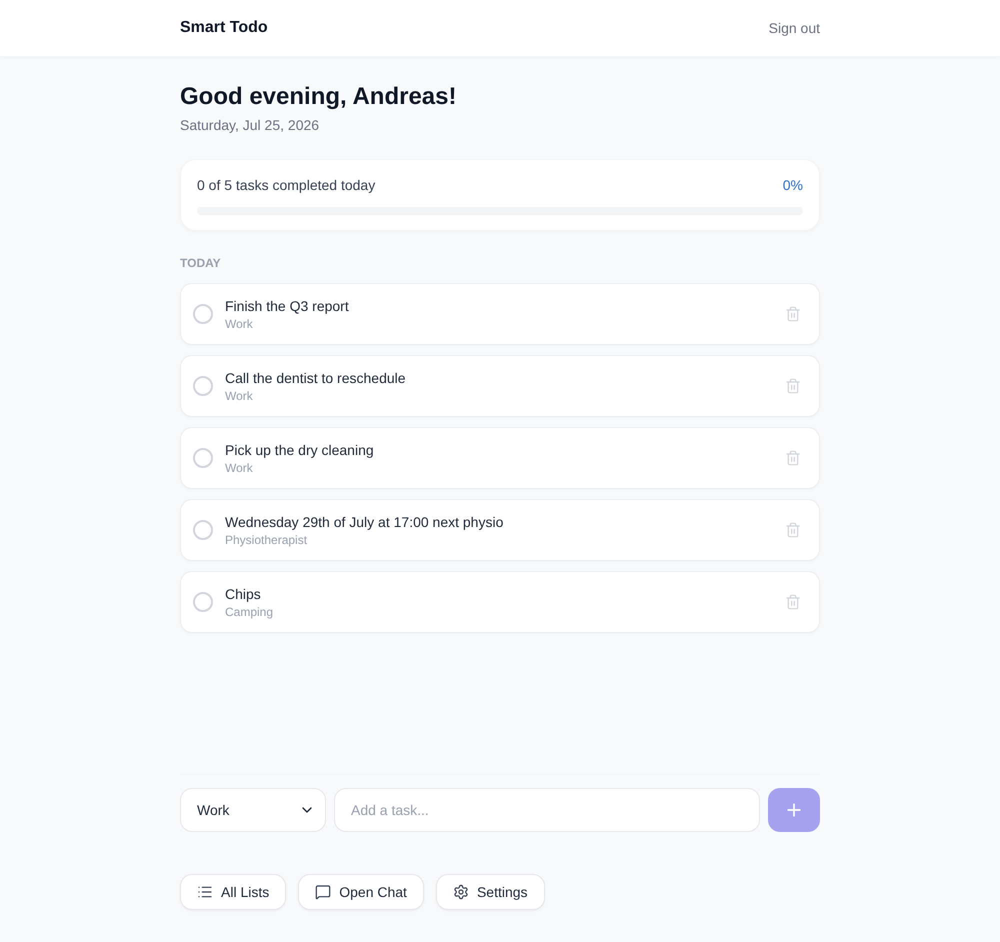 The width and height of the screenshot is (1000, 942). I want to click on greeting-heading: Good evening, Andreas!, so click(319, 97).